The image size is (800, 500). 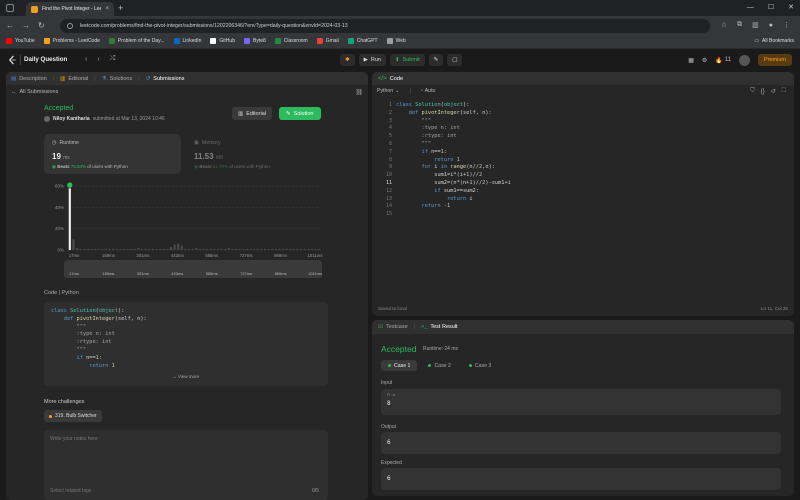 I want to click on run-button: ▶ Run, so click(x=372, y=60).